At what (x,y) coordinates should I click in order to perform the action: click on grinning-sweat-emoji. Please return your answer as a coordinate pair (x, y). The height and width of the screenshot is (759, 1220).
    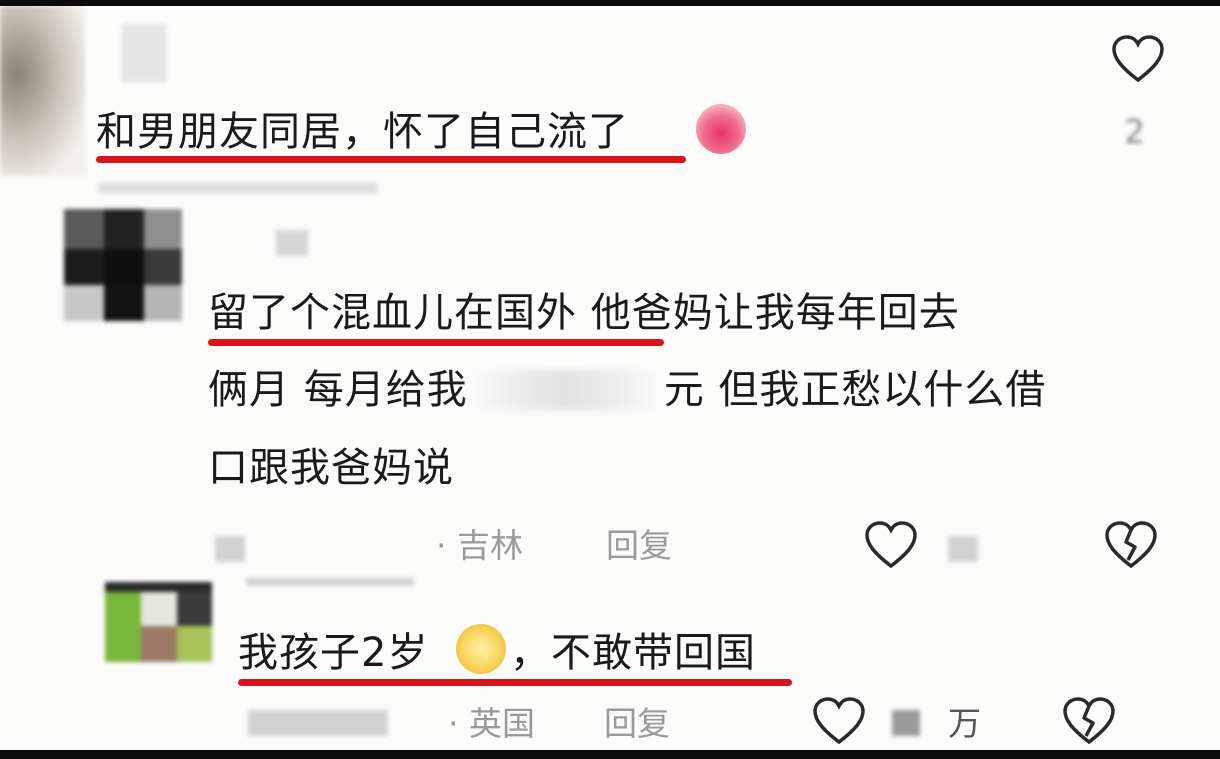
    Looking at the image, I should click on (481, 649).